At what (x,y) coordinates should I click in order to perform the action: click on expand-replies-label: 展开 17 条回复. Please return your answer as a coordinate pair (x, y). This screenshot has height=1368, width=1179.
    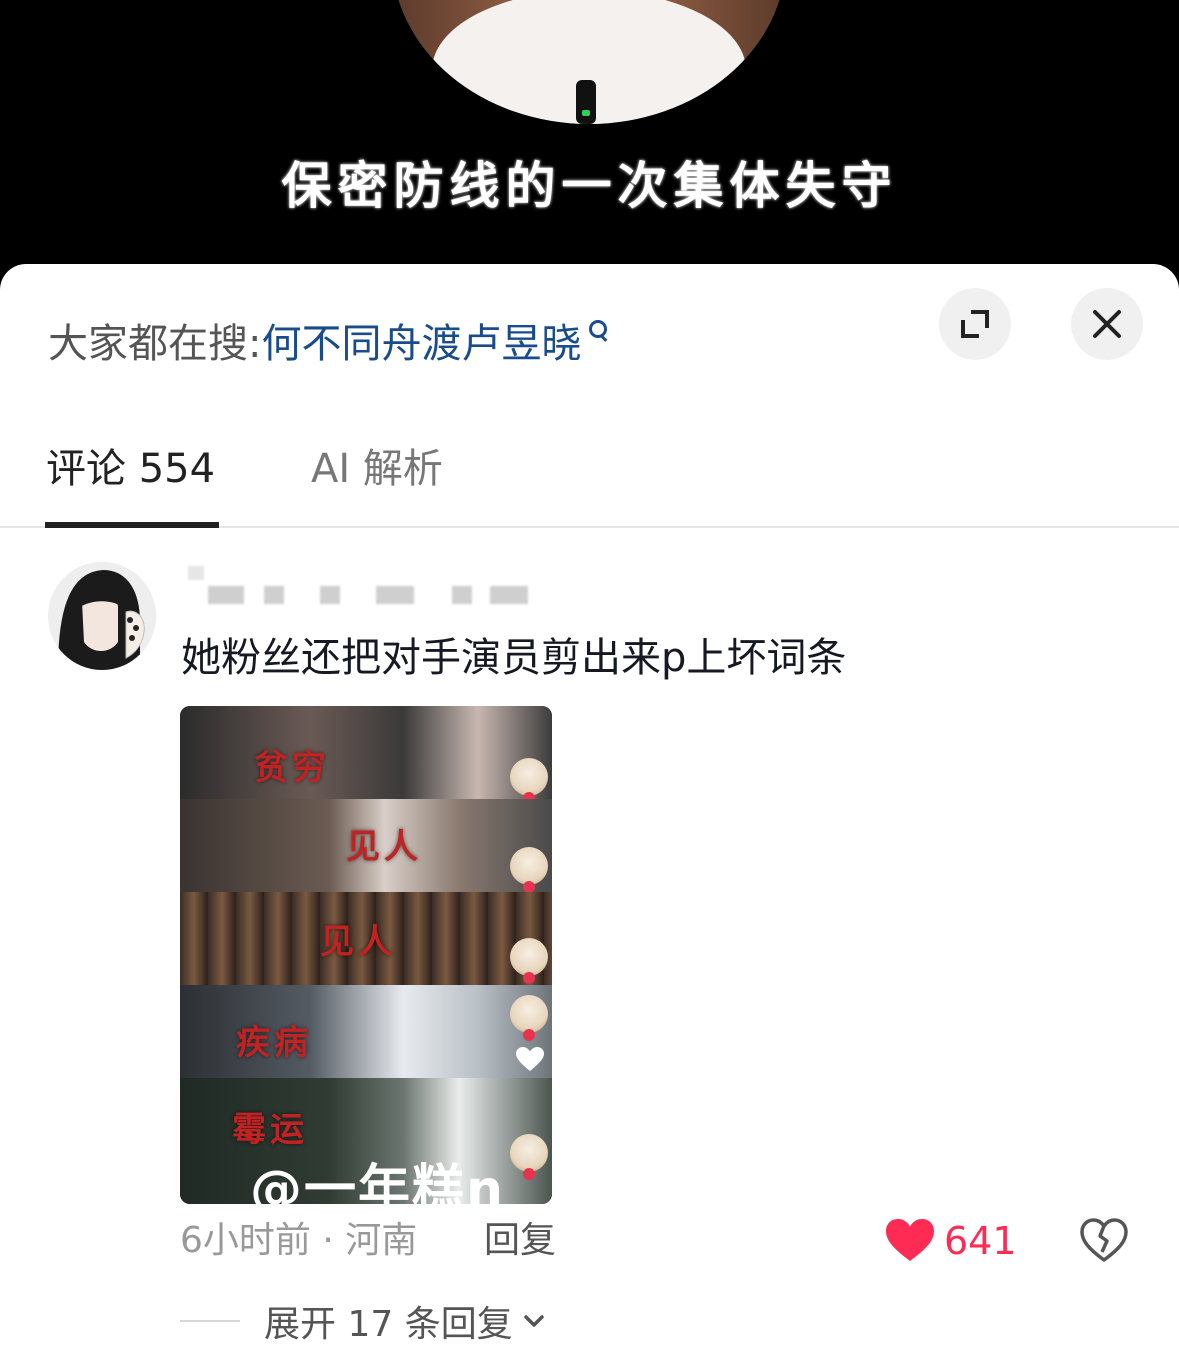
    Looking at the image, I should click on (388, 1324).